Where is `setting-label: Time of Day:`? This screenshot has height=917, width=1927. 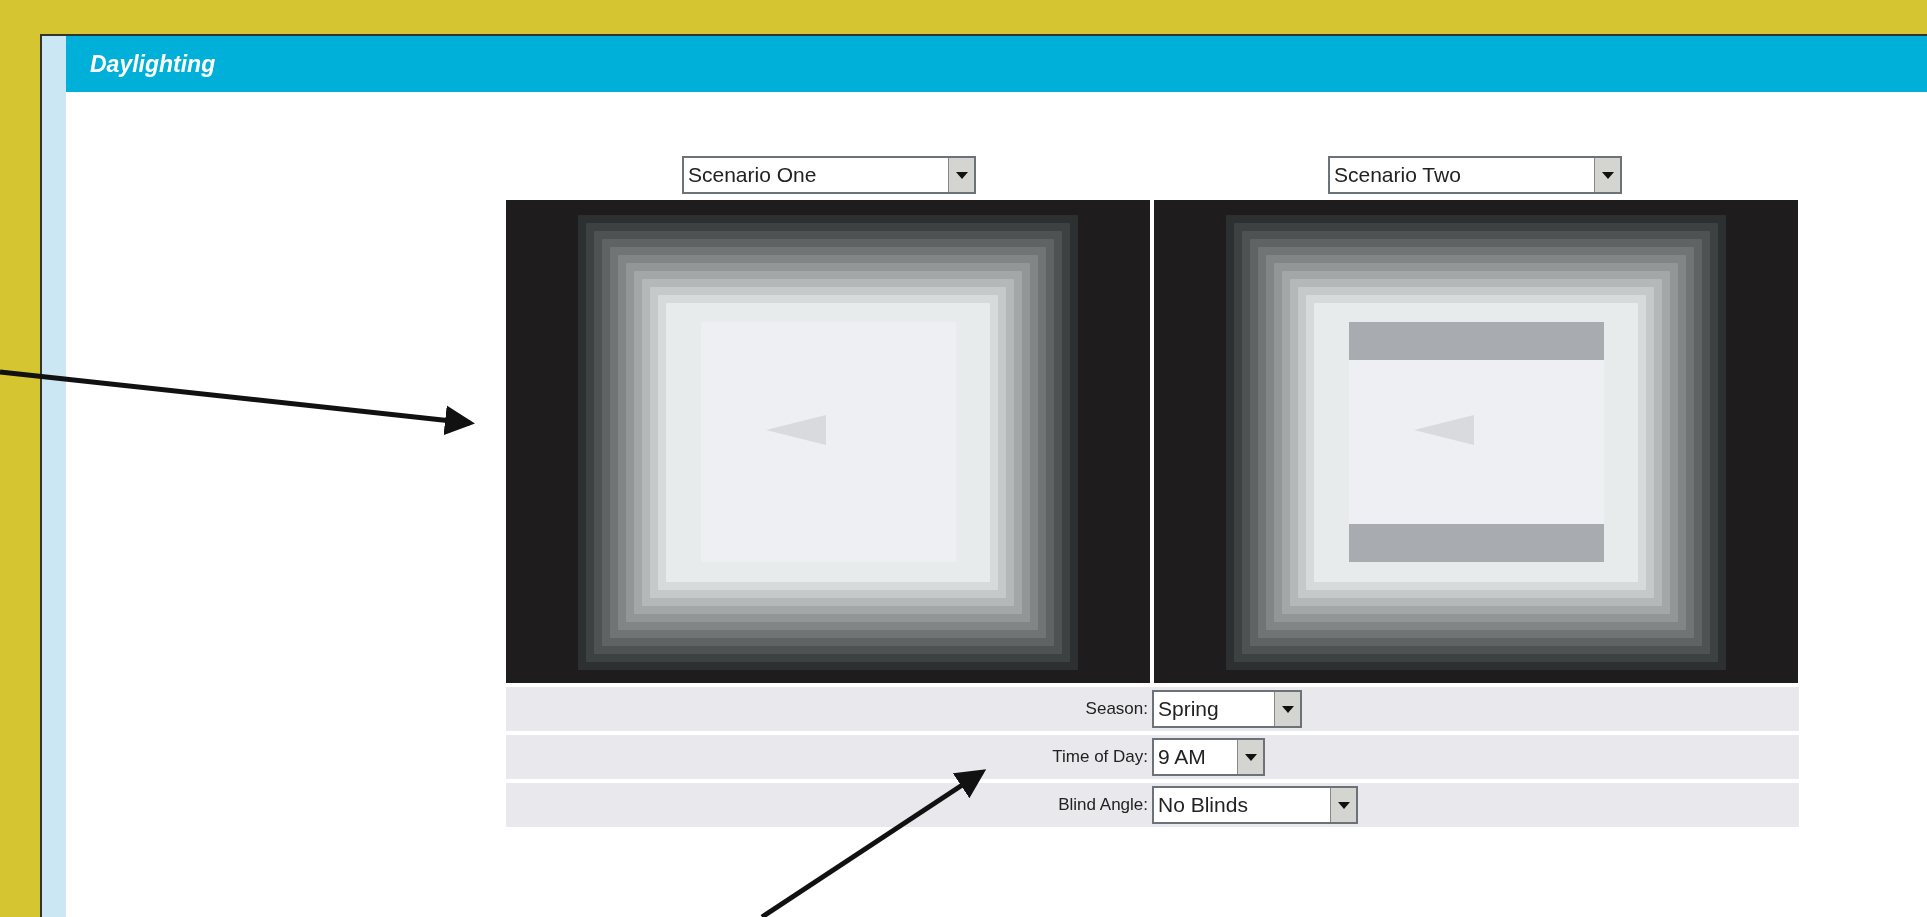
setting-label: Time of Day: is located at coordinates (1100, 757).